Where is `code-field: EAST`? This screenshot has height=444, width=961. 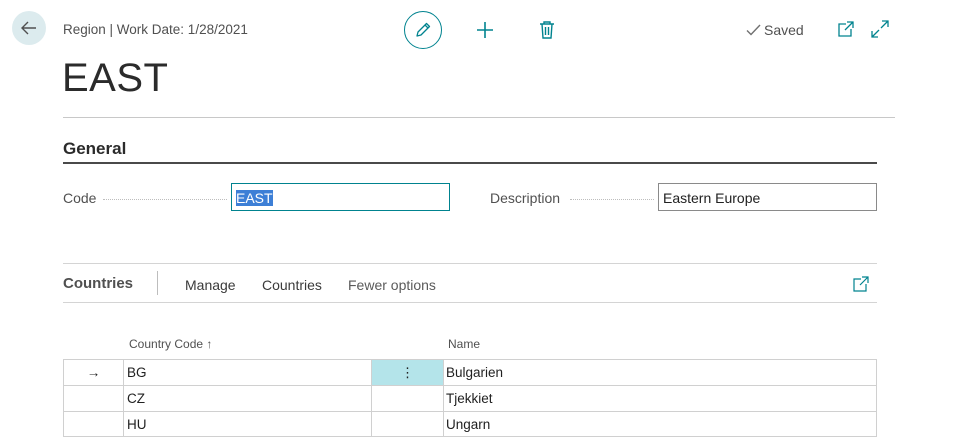
code-field: EAST is located at coordinates (340, 197).